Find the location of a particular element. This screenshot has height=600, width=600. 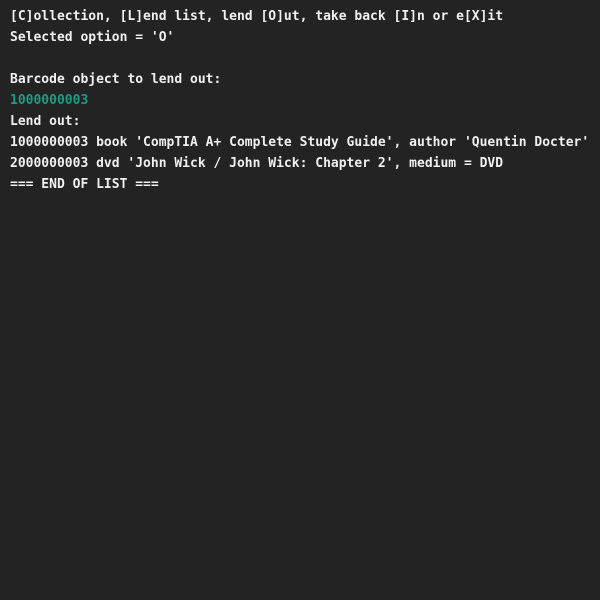

end-of-list-marker: === END OF LIST === is located at coordinates (84, 184).